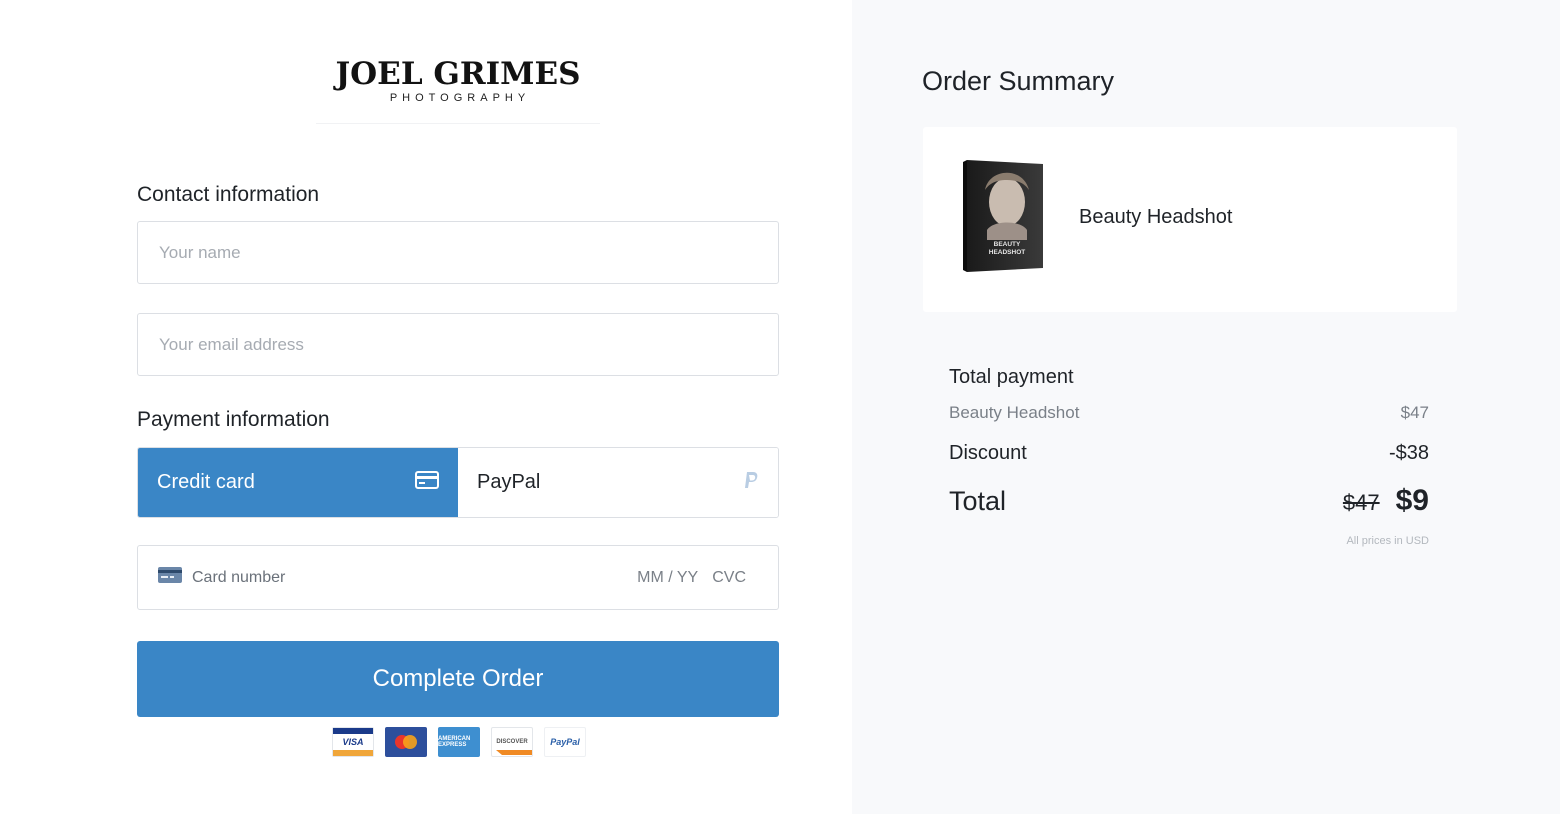 Image resolution: width=1560 pixels, height=814 pixels. I want to click on tab-credit-card: Credit card, so click(298, 482).